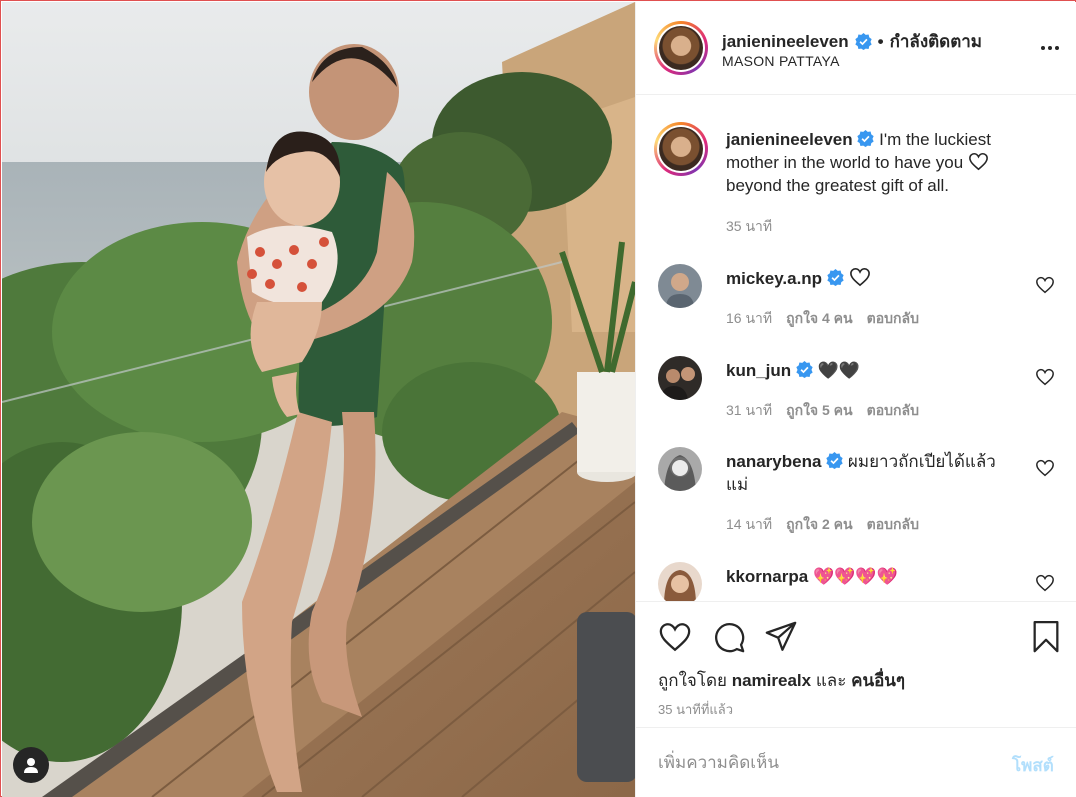 Image resolution: width=1076 pixels, height=797 pixels. What do you see at coordinates (729, 637) in the screenshot?
I see `comment-icon` at bounding box center [729, 637].